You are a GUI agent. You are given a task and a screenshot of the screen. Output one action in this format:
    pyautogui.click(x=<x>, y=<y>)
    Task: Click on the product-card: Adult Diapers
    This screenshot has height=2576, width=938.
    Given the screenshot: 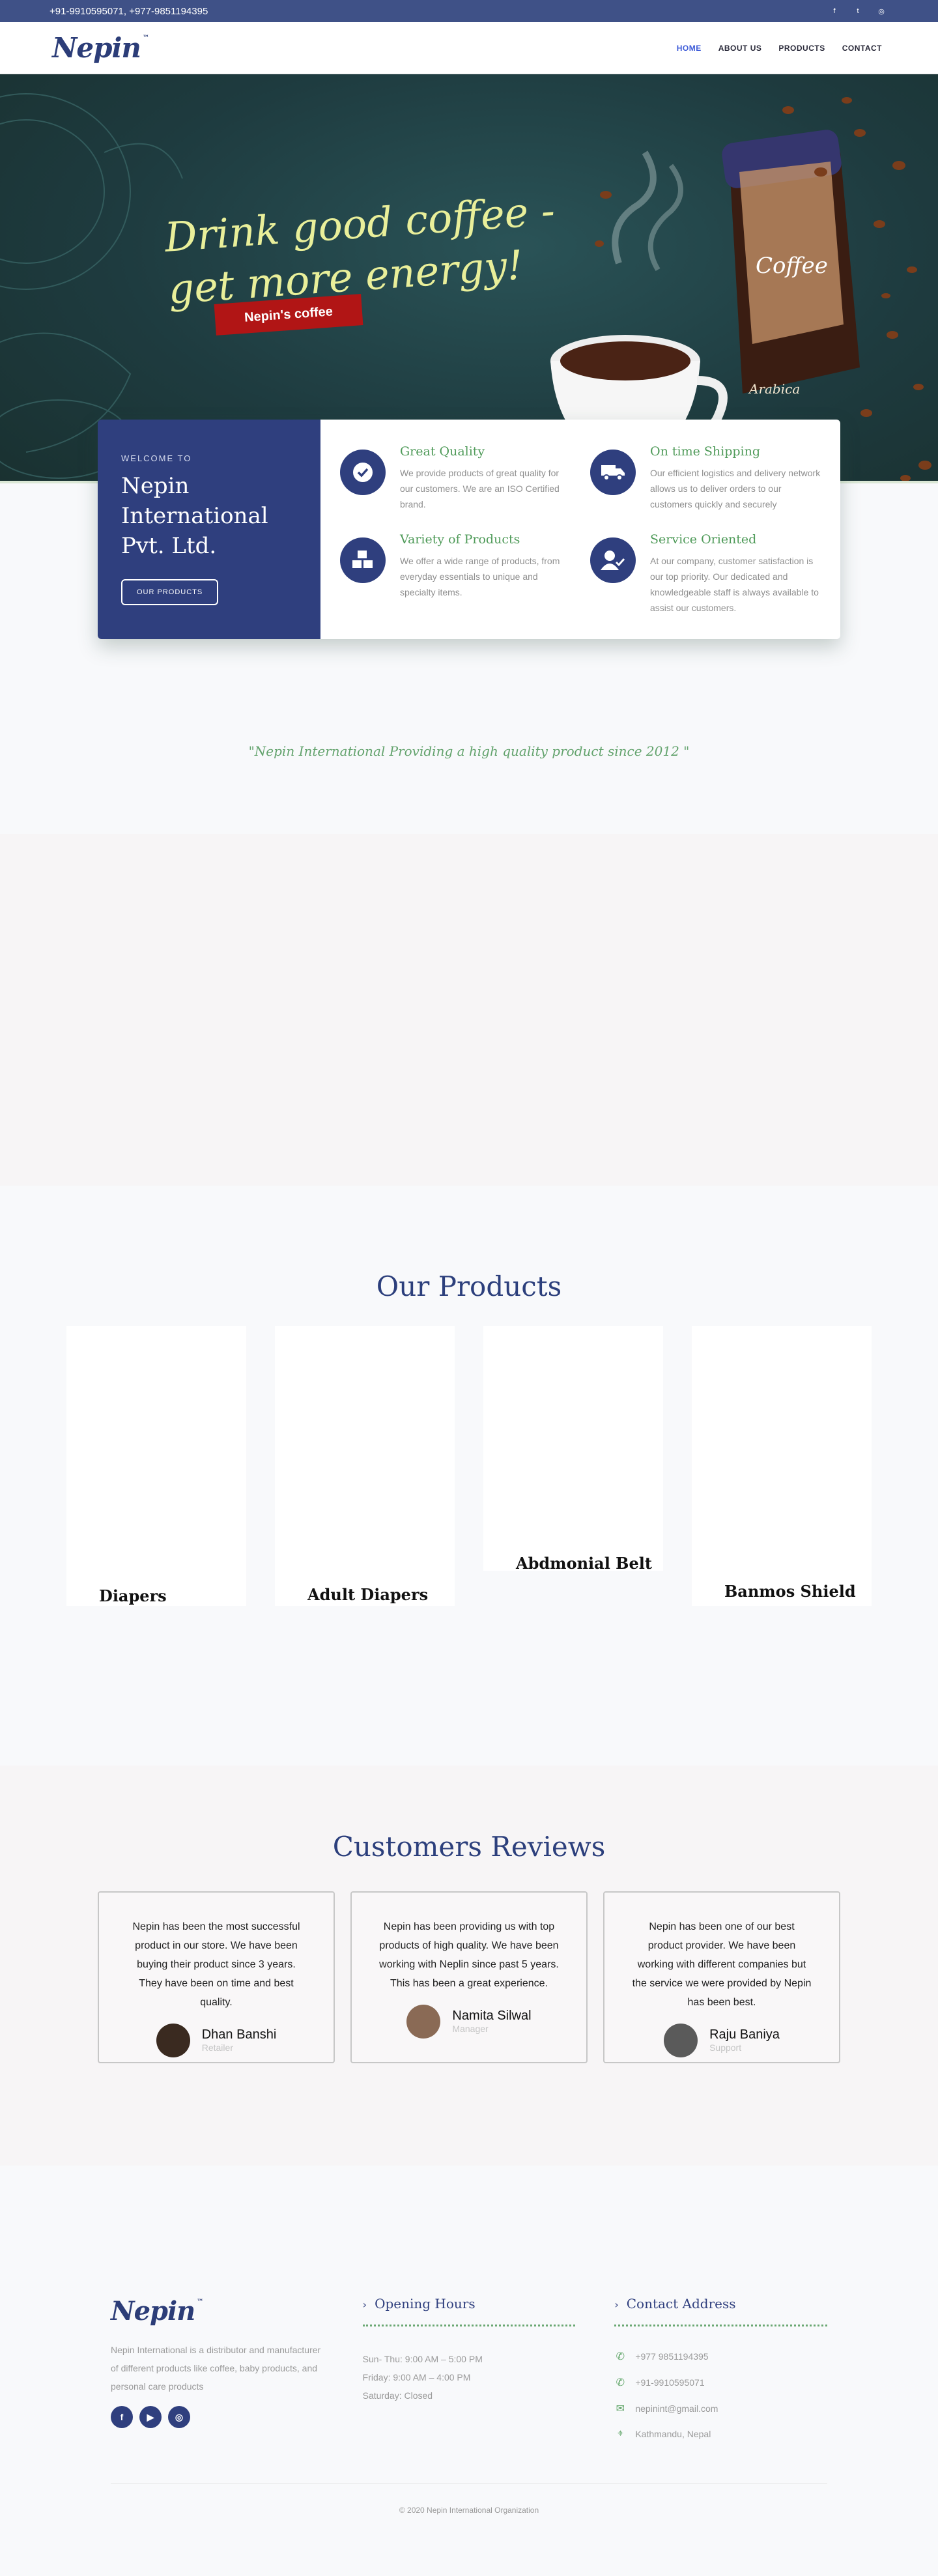 What is the action you would take?
    pyautogui.click(x=365, y=1466)
    